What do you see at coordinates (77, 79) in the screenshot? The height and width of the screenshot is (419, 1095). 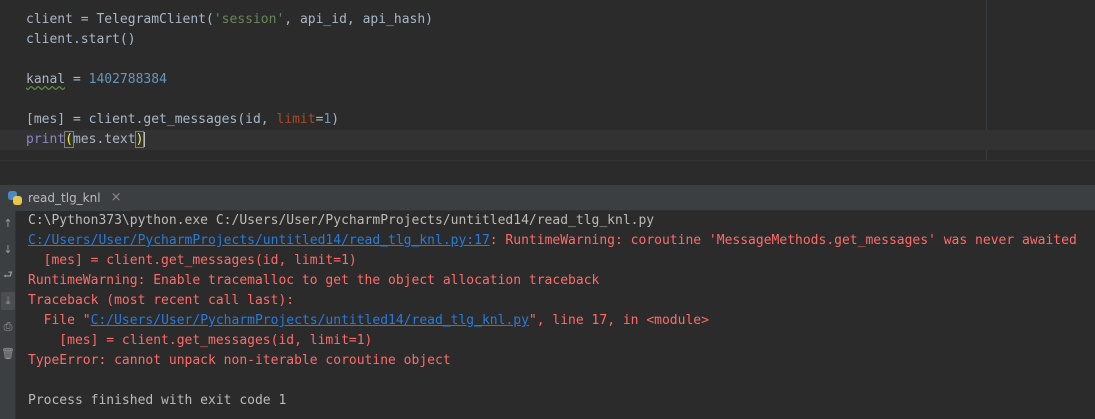 I see `code-text: =` at bounding box center [77, 79].